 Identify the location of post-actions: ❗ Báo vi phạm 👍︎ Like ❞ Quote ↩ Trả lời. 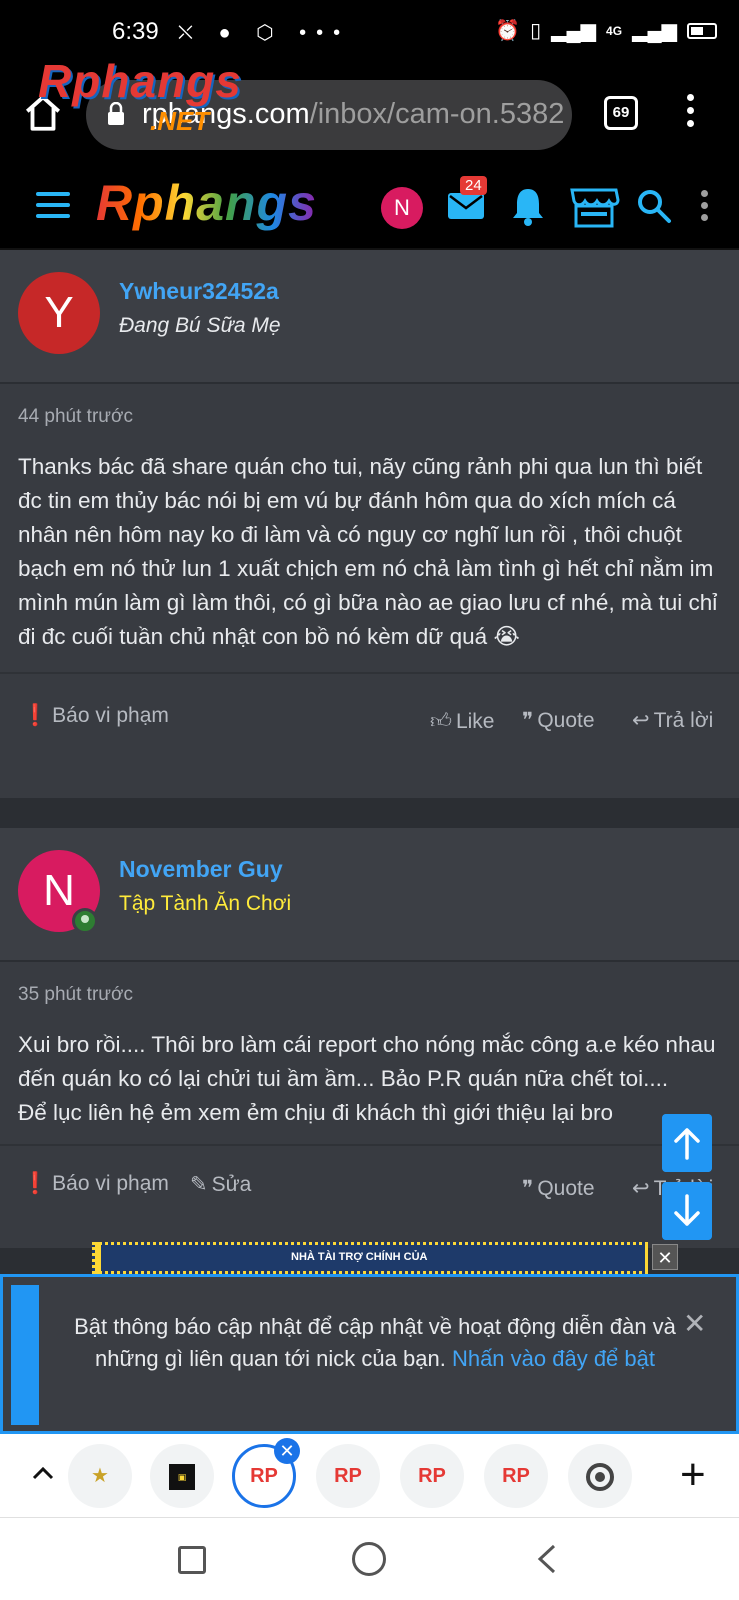
(369, 713).